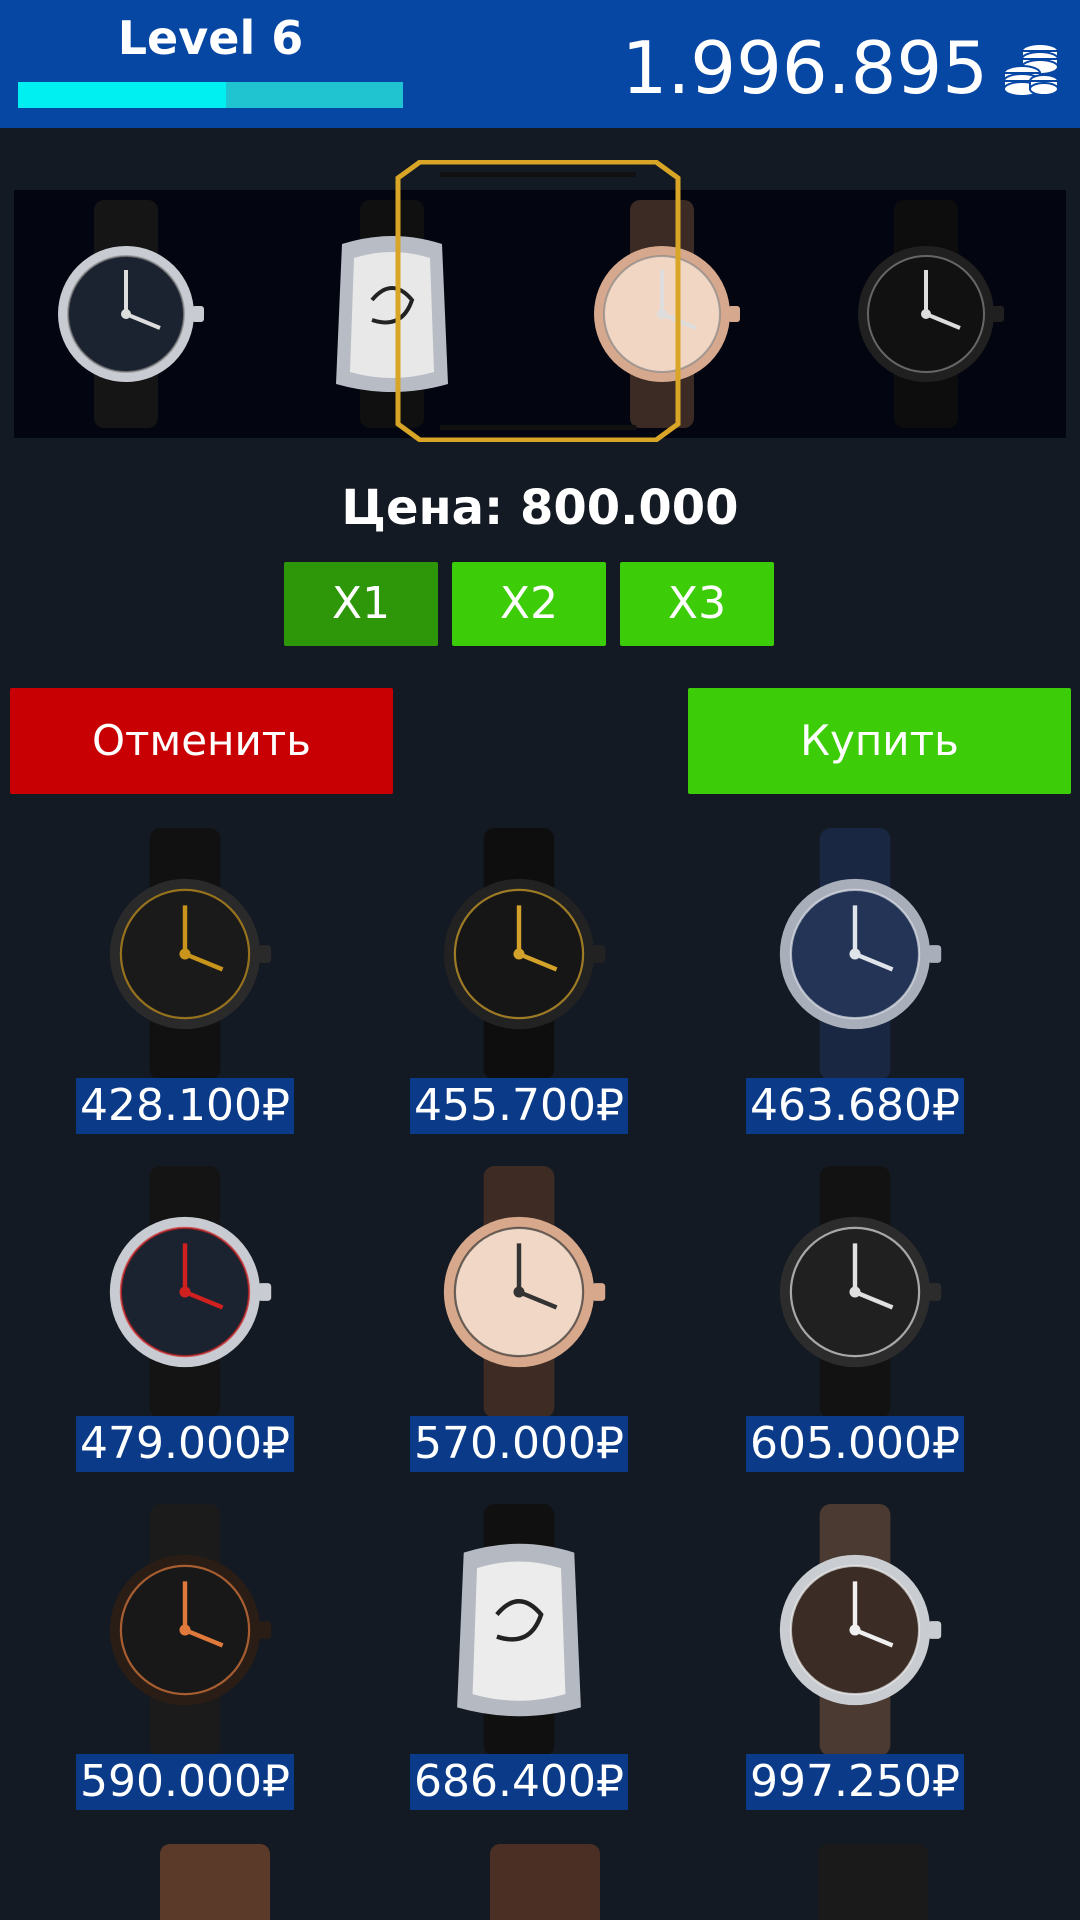 Image resolution: width=1080 pixels, height=1920 pixels. Describe the element at coordinates (210, 38) in the screenshot. I see `level-label: Level 6` at that location.